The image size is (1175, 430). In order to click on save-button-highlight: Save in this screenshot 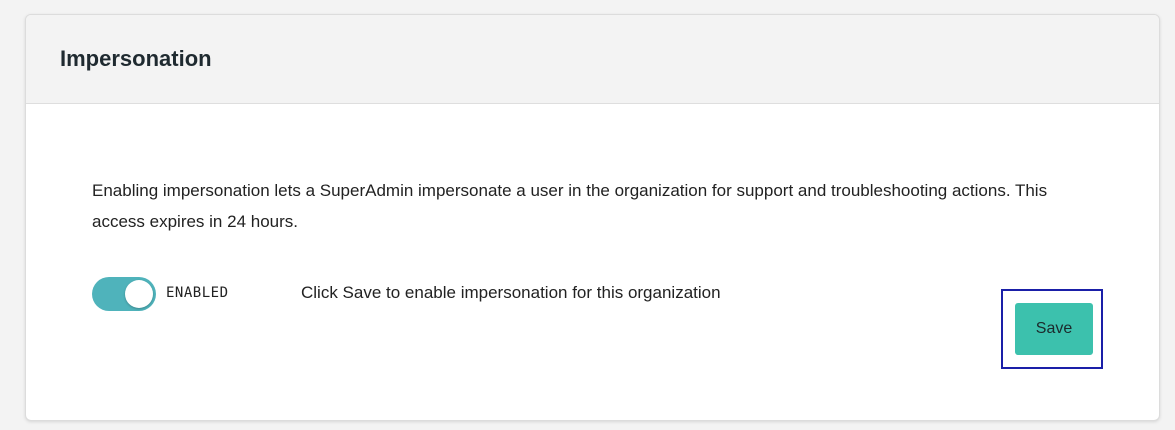, I will do `click(1052, 329)`.